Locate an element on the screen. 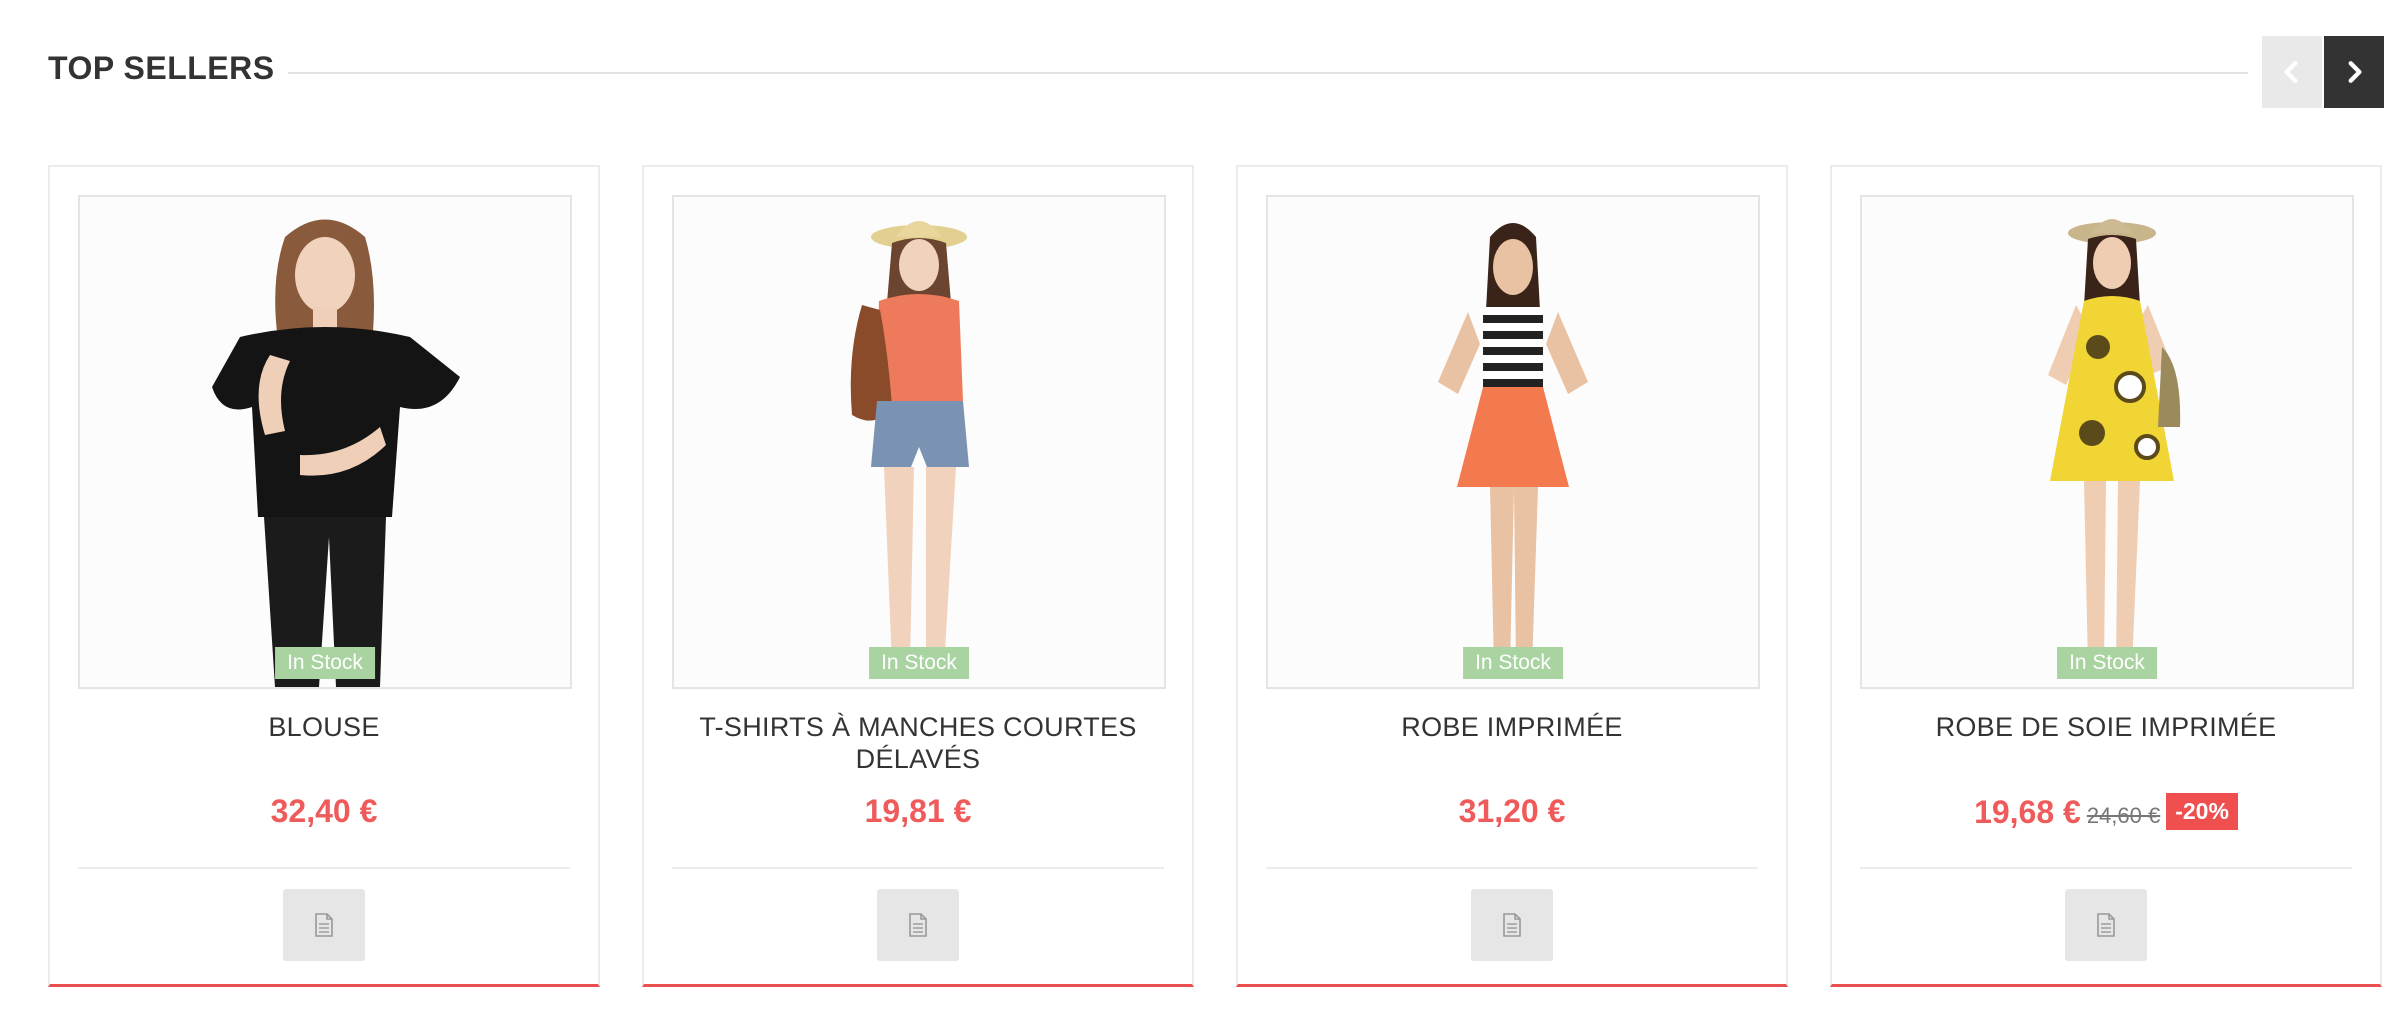 This screenshot has width=2400, height=1010. product-old-price: 24,60 € is located at coordinates (2123, 815).